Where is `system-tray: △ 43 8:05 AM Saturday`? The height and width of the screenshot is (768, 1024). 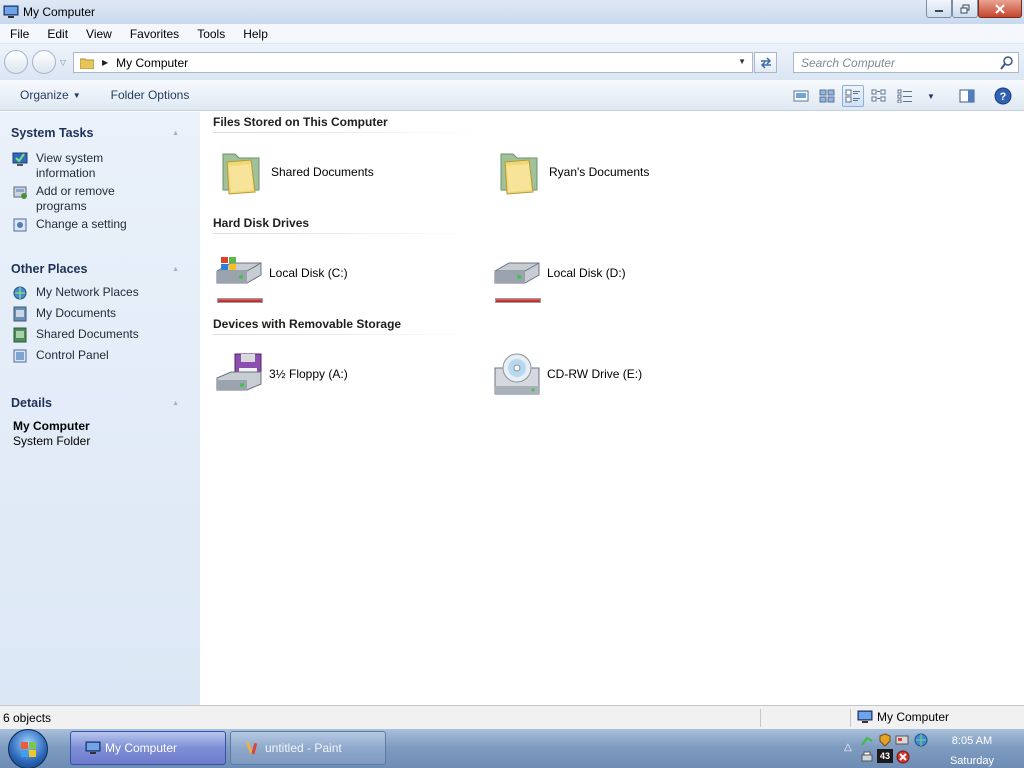
system-tray: △ 43 8:05 AM Saturday is located at coordinates (931, 748).